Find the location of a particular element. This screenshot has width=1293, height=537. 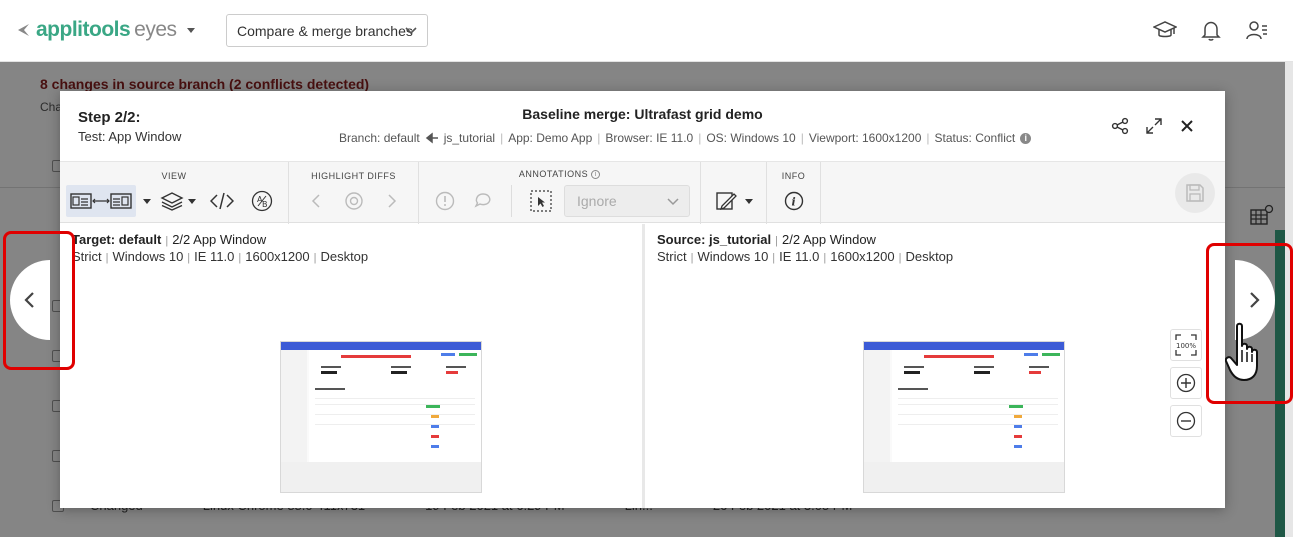

bell-icon is located at coordinates (1211, 30).